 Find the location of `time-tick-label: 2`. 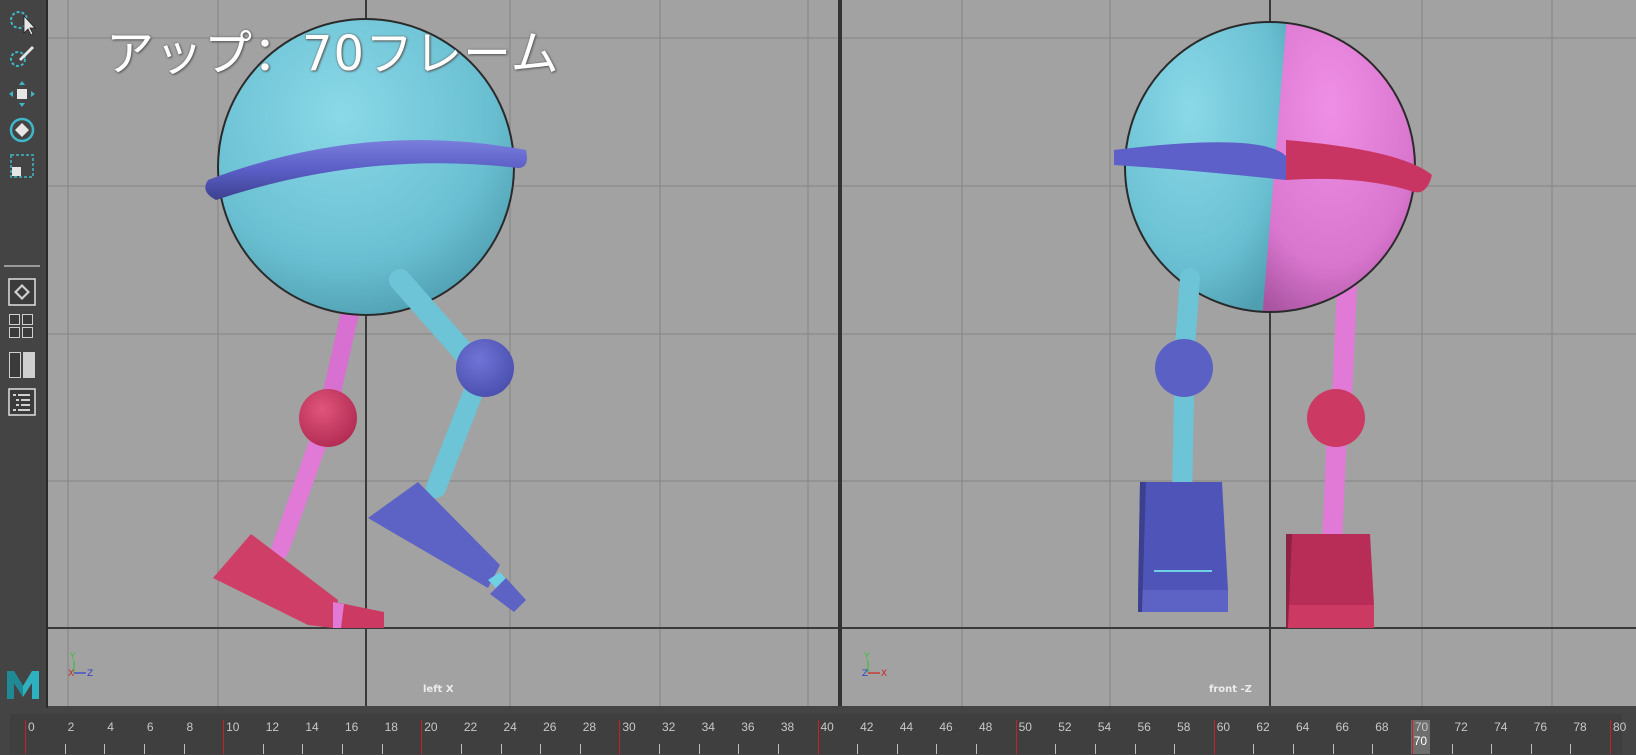

time-tick-label: 2 is located at coordinates (71, 727).